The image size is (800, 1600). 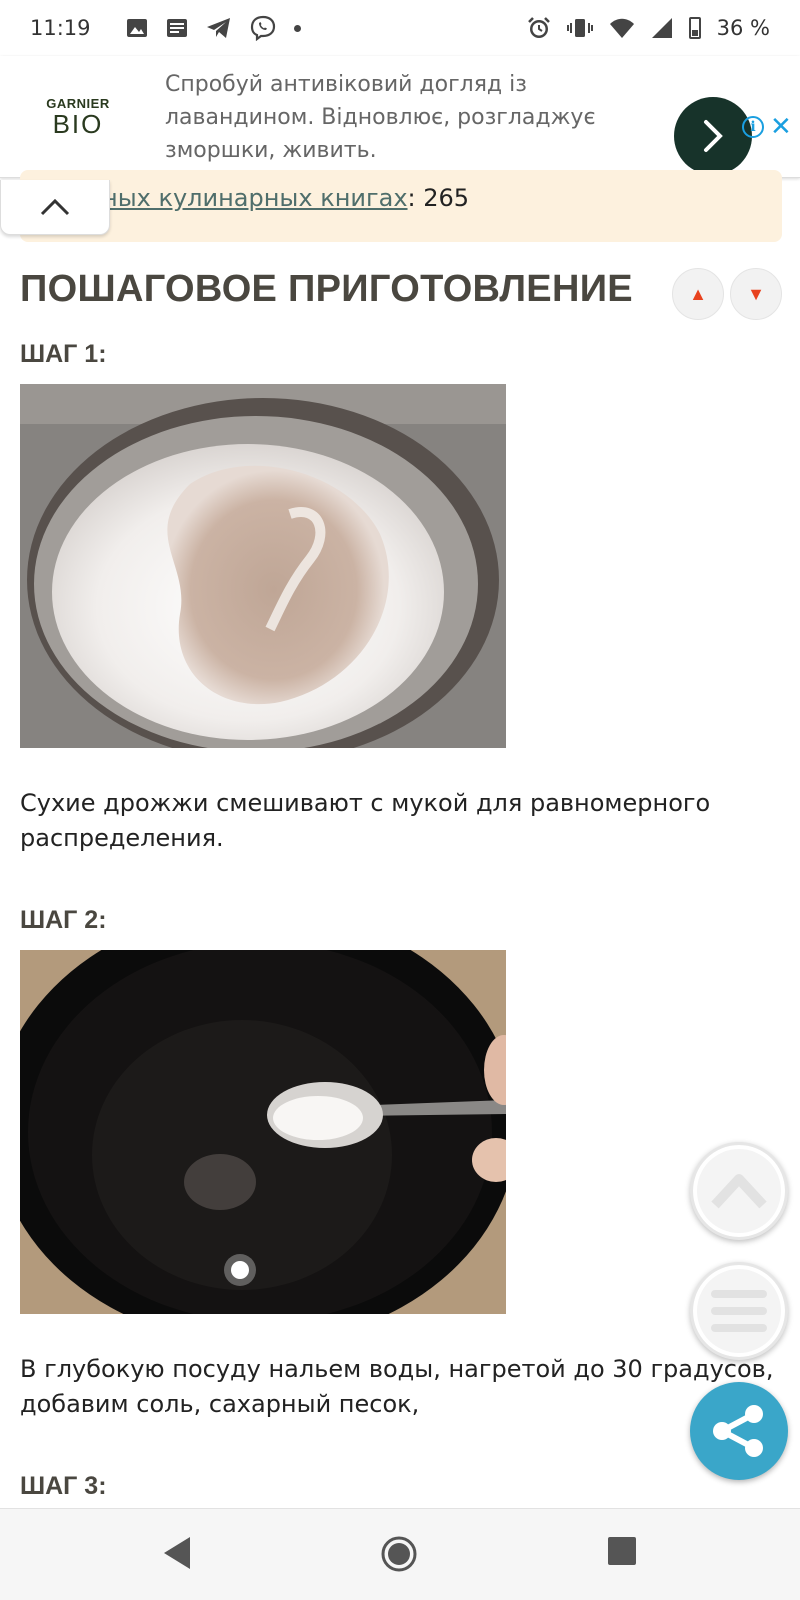 I want to click on battery-percent: 36 %, so click(x=743, y=28).